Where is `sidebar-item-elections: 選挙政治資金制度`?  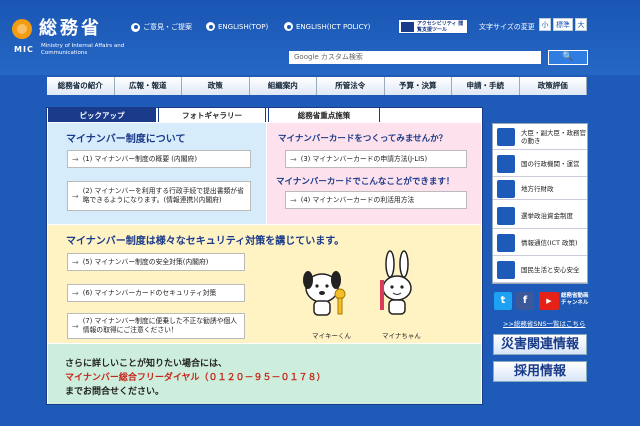 sidebar-item-elections: 選挙政治資金制度 is located at coordinates (540, 216).